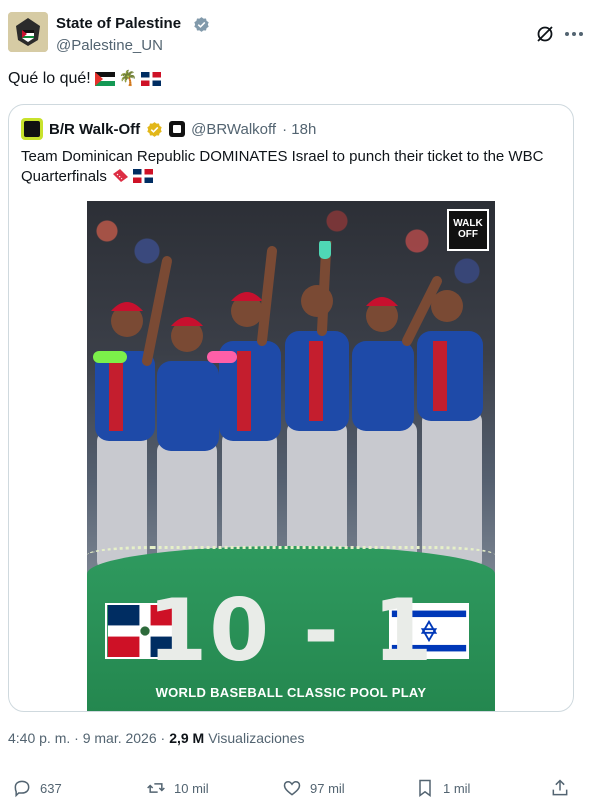  What do you see at coordinates (425, 788) in the screenshot?
I see `bookmark-icon` at bounding box center [425, 788].